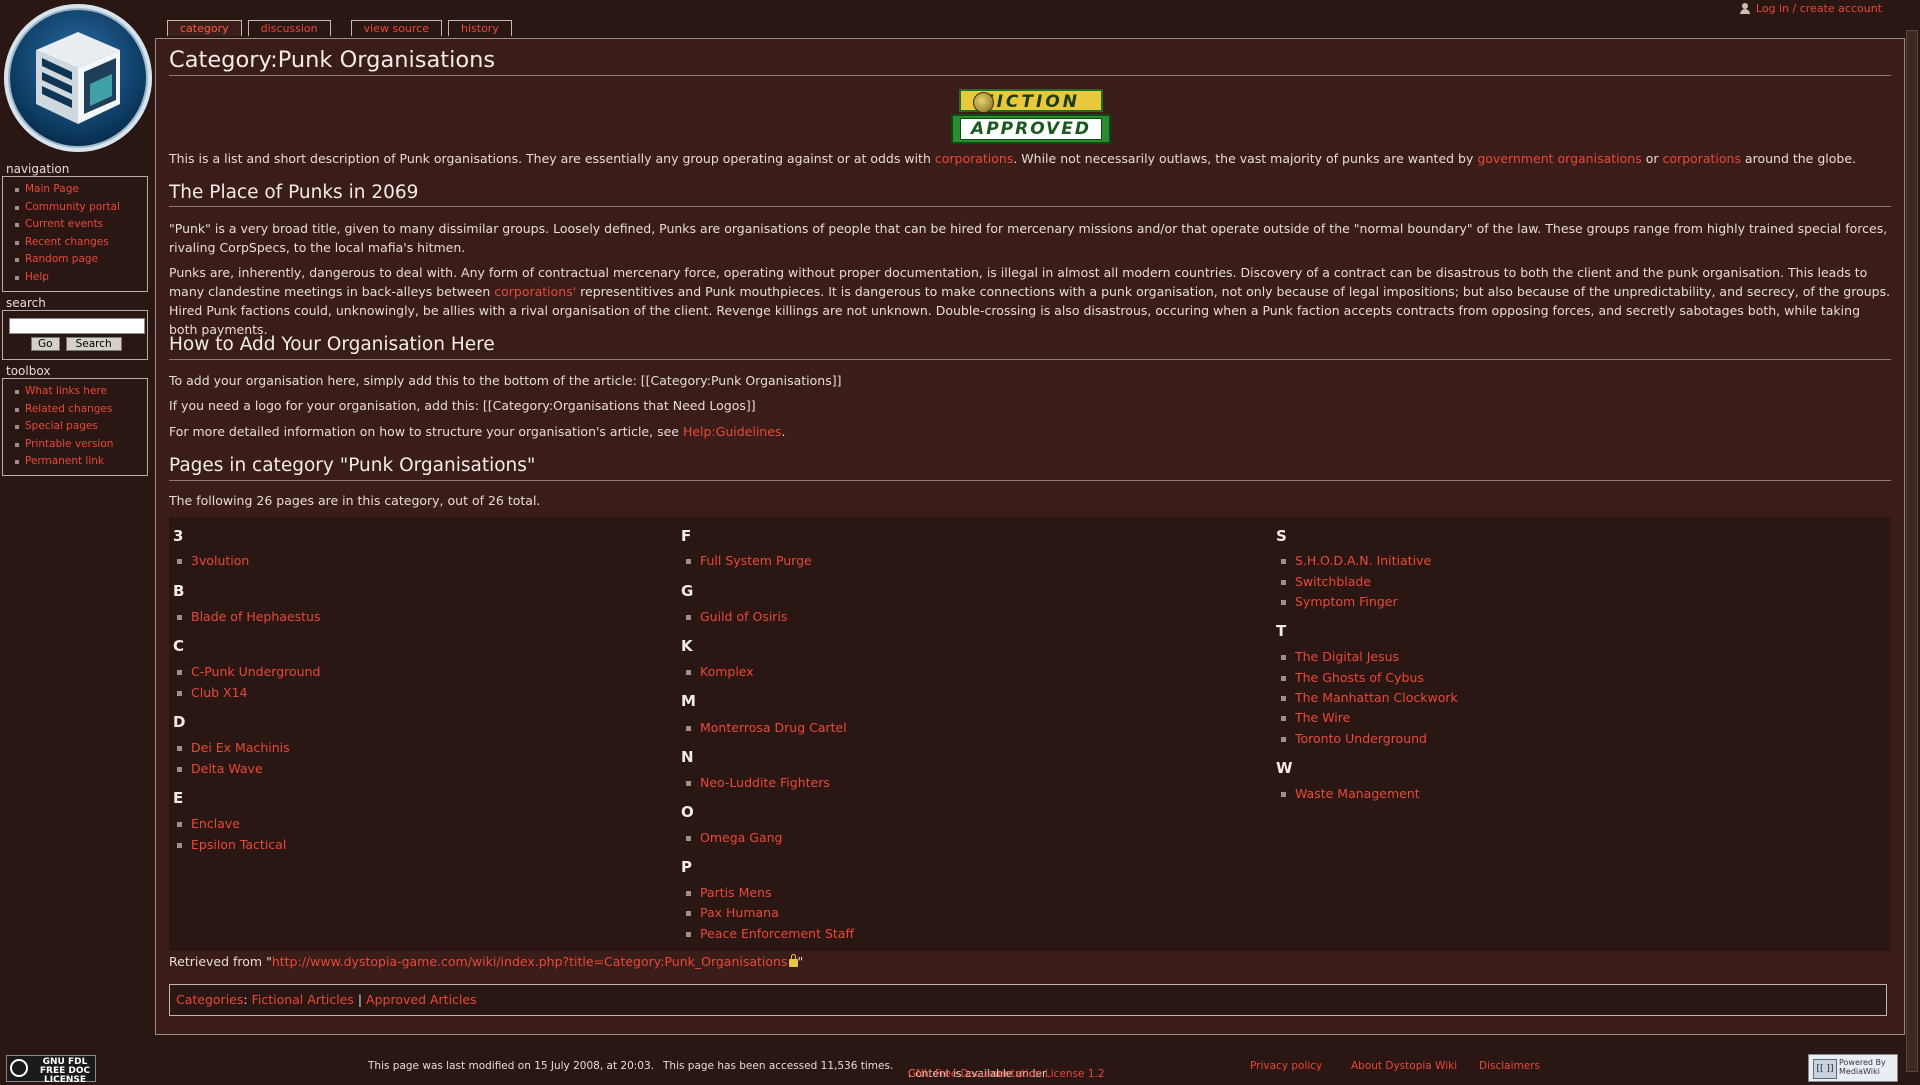 This screenshot has height=1085, width=1920. What do you see at coordinates (1006, 1074) in the screenshot?
I see `license-link: GNU Free Documentation License 1.2` at bounding box center [1006, 1074].